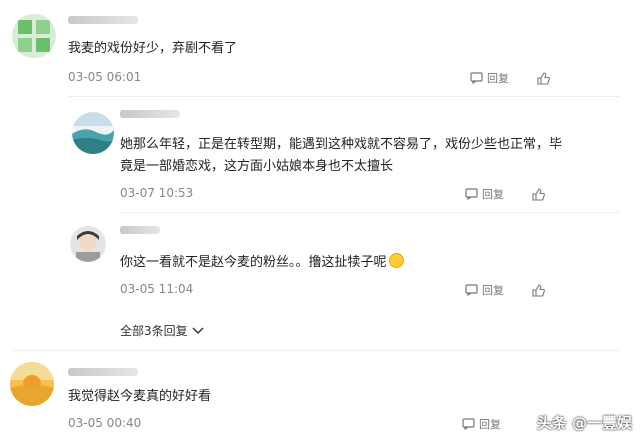 The width and height of the screenshot is (640, 443). What do you see at coordinates (153, 48) in the screenshot?
I see `comment-text: 我麦的戏份好少，弃剧不看了` at bounding box center [153, 48].